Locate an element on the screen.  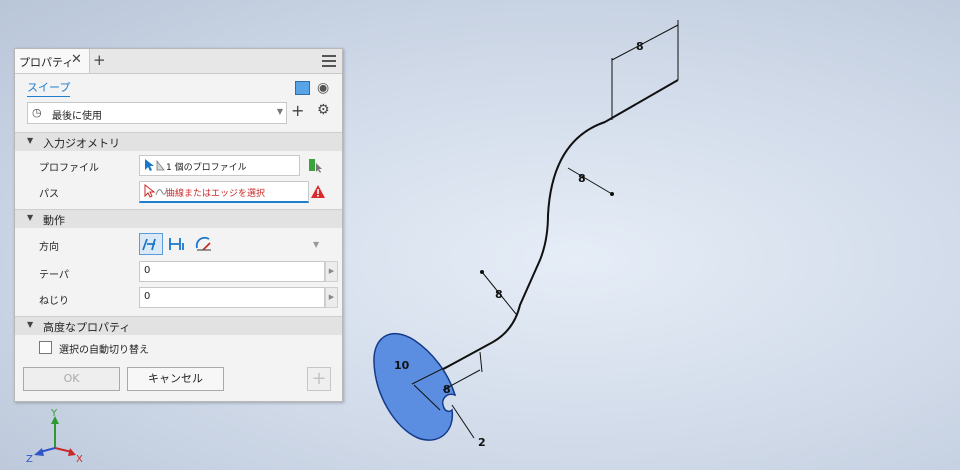
section-input-geometry-title: 入力ジオメトリ is located at coordinates (81, 143).